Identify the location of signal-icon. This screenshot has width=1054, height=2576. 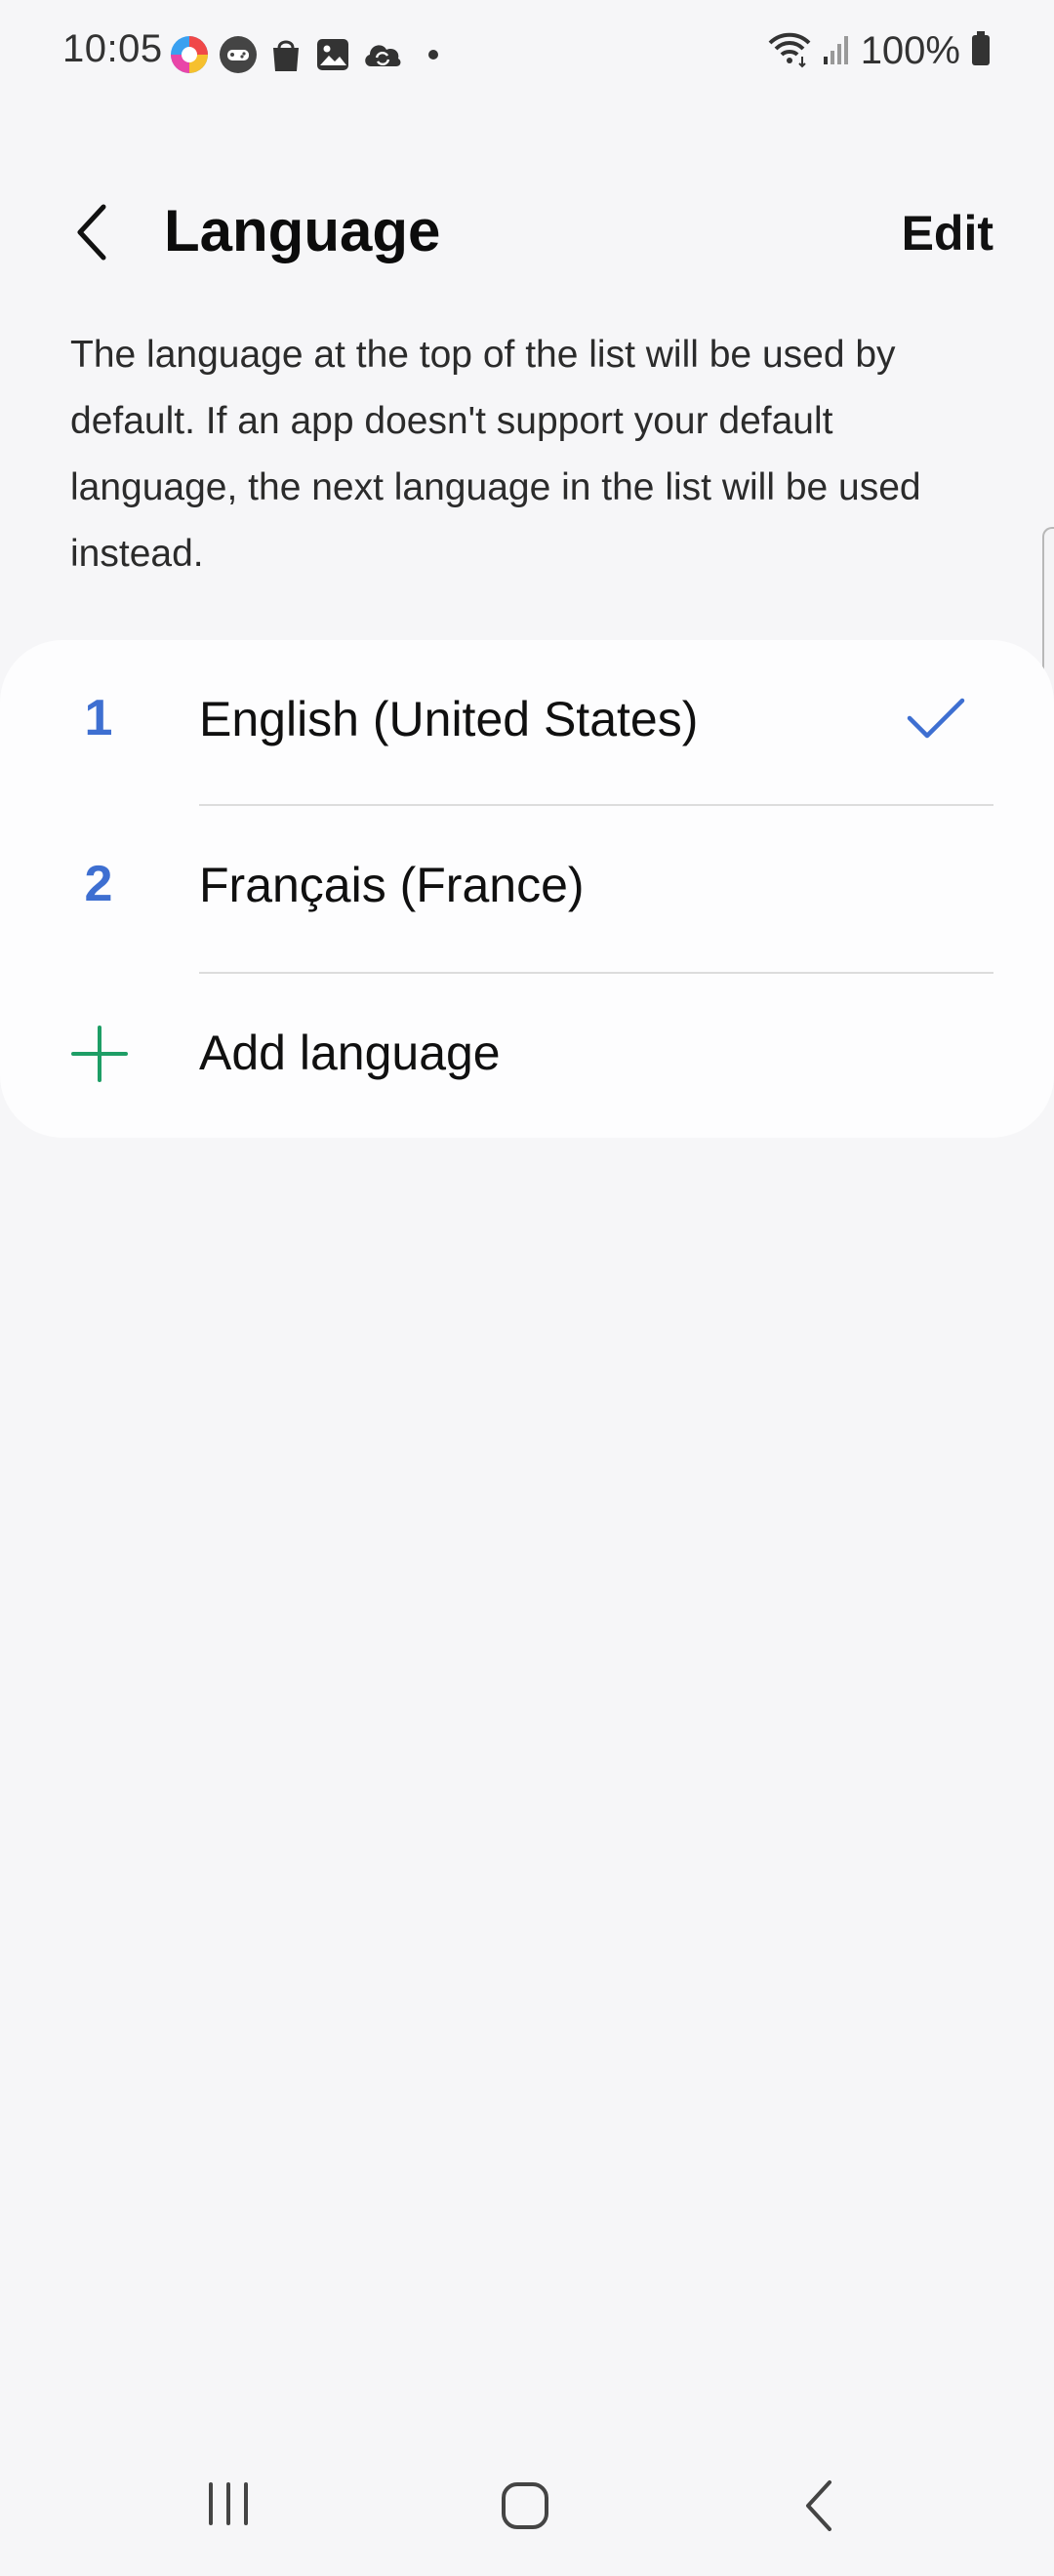
(836, 51).